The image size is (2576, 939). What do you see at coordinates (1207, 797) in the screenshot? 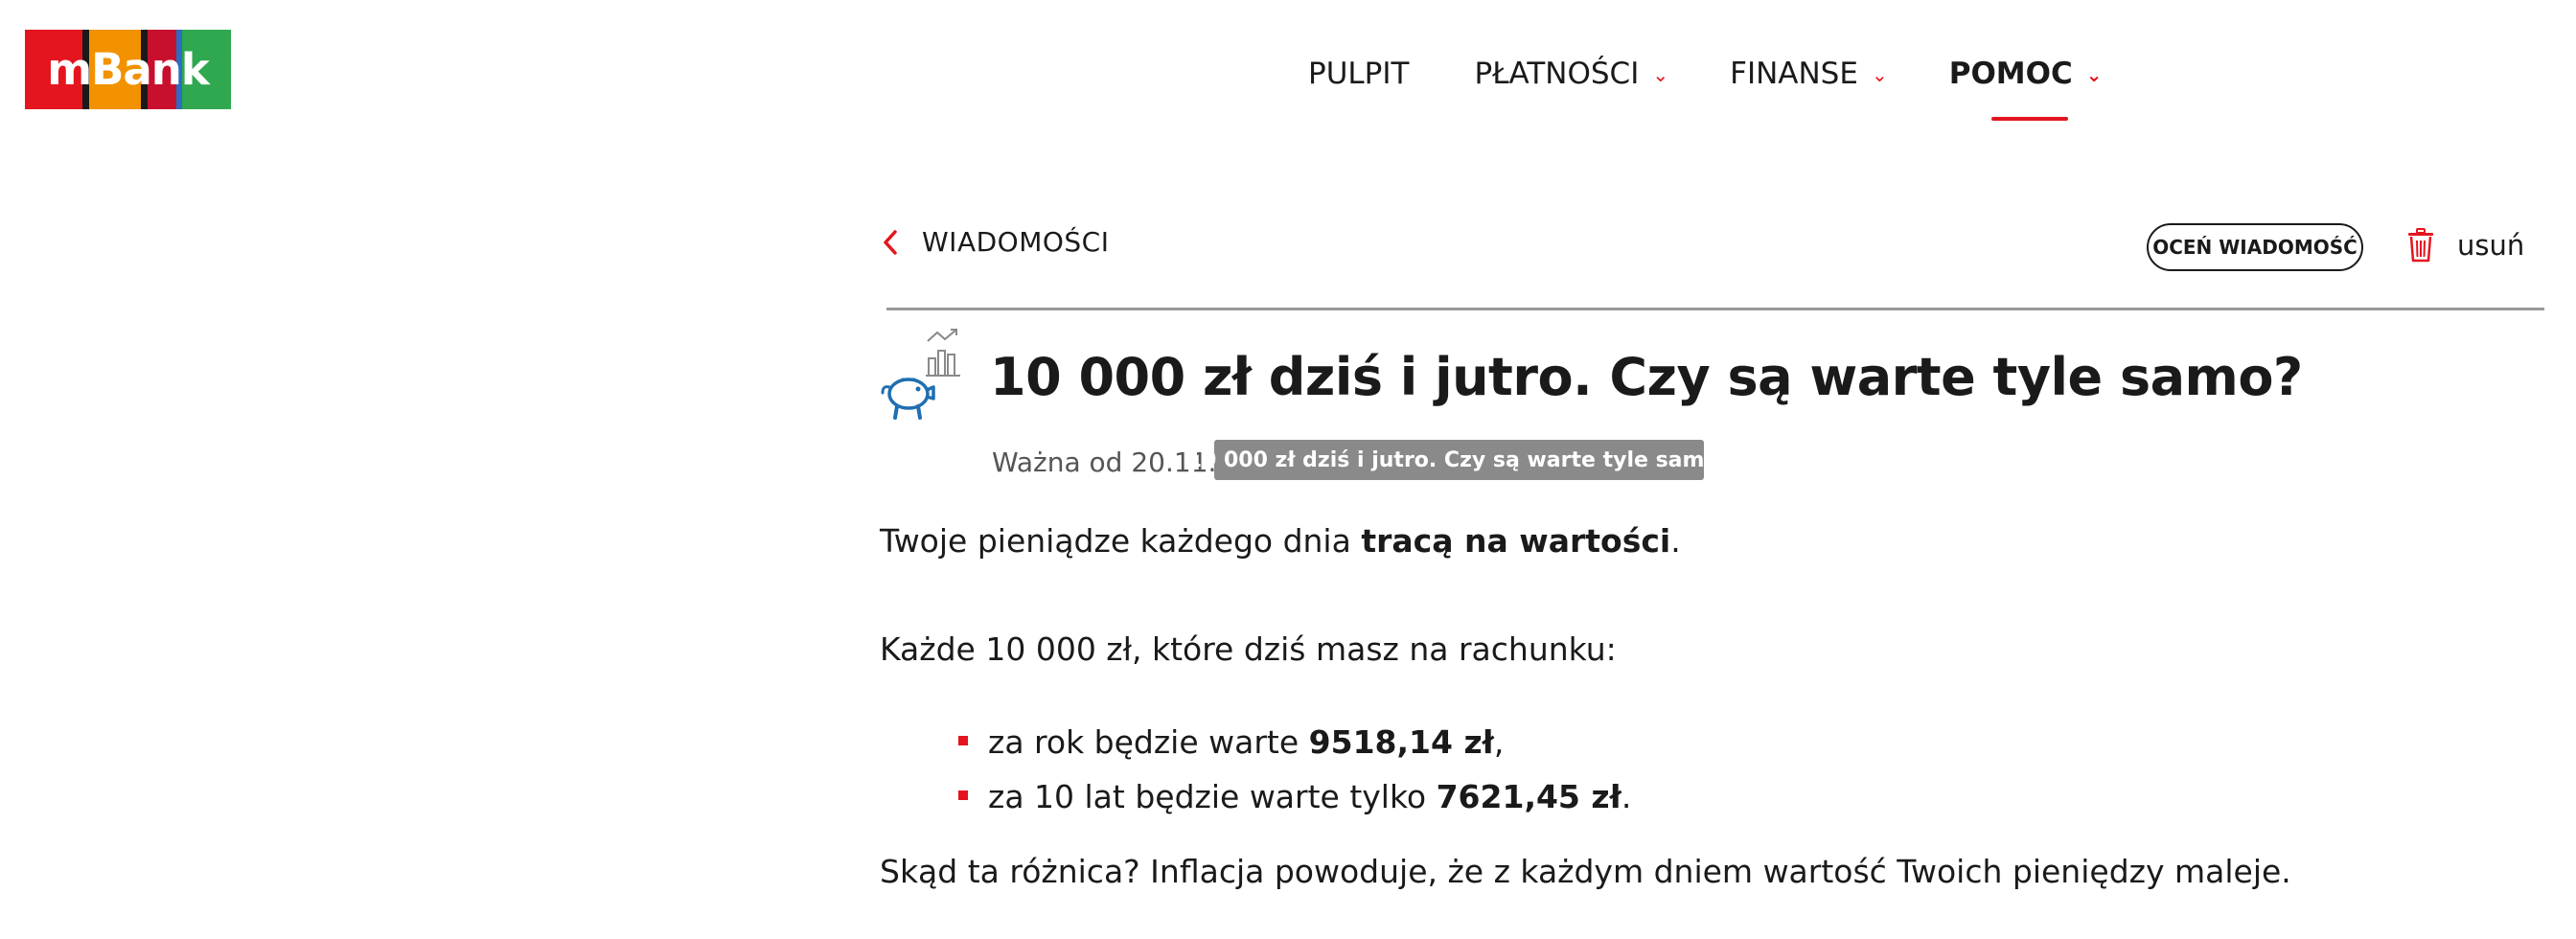
I see `list-item-text: za 10 lat będzie warte tylko` at bounding box center [1207, 797].